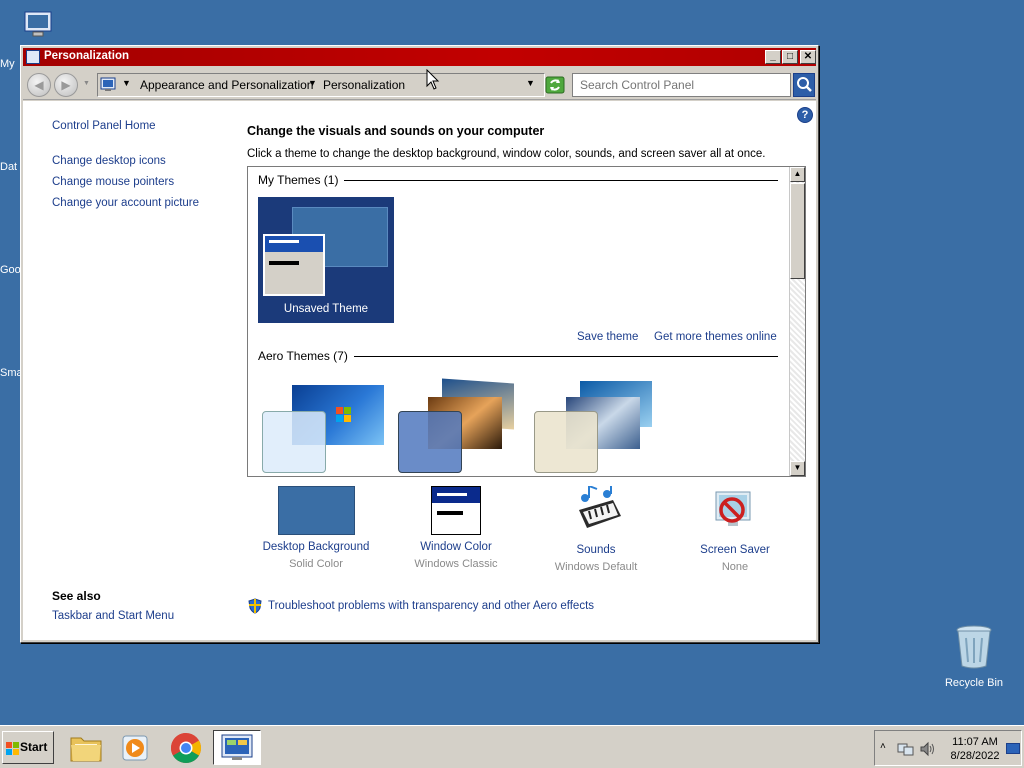 The height and width of the screenshot is (768, 1024). Describe the element at coordinates (326, 309) in the screenshot. I see `unsaved-theme-label: Unsaved Theme` at that location.